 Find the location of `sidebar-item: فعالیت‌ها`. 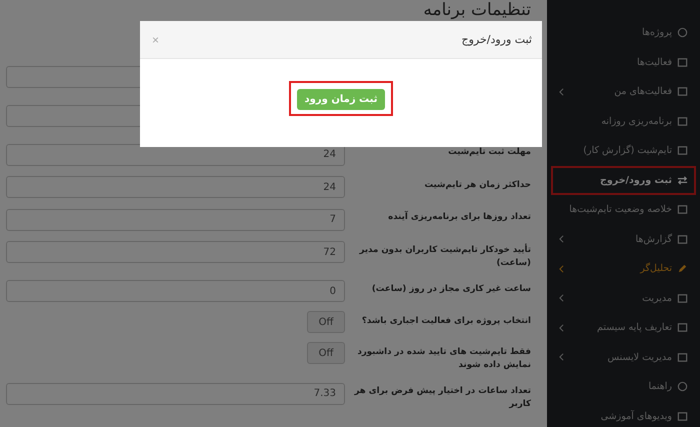

sidebar-item: فعالیت‌ها is located at coordinates (623, 62).